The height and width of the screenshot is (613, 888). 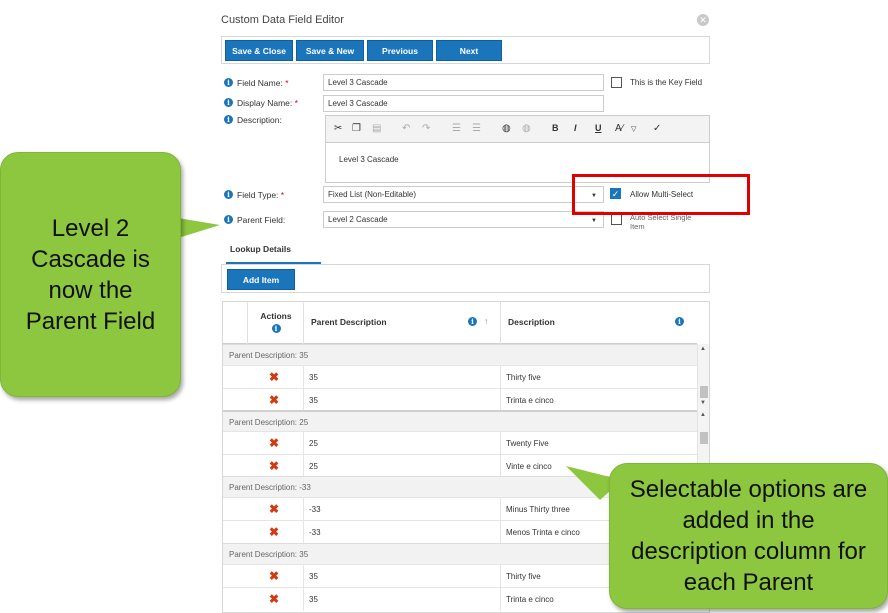 I want to click on lookup-toolbar: Add Item, so click(x=465, y=278).